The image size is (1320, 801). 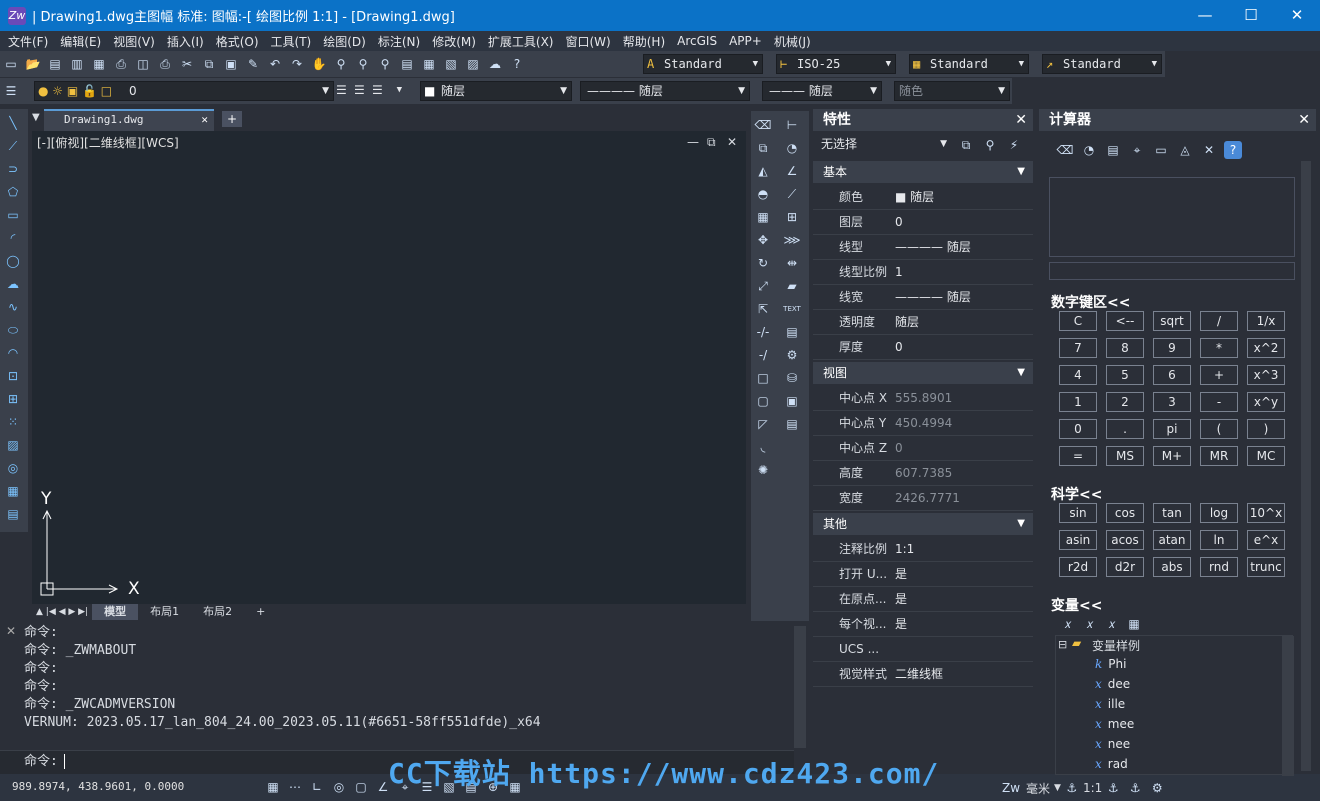 I want to click on numpad-button: 2, so click(x=1125, y=402).